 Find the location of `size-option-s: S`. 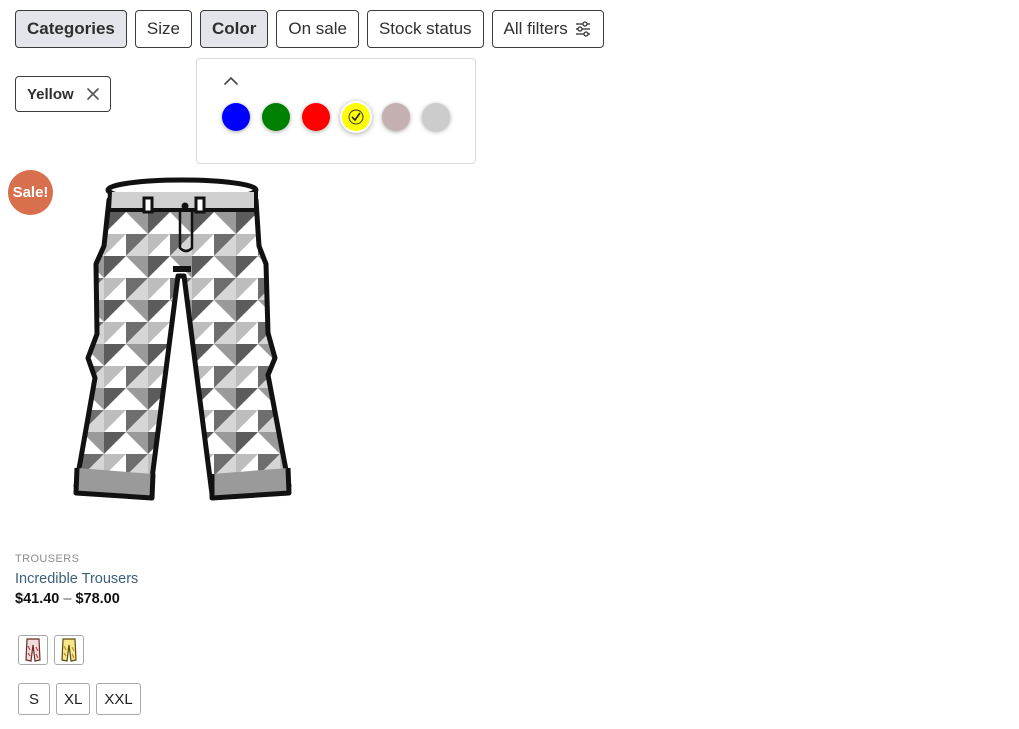

size-option-s: S is located at coordinates (34, 699).